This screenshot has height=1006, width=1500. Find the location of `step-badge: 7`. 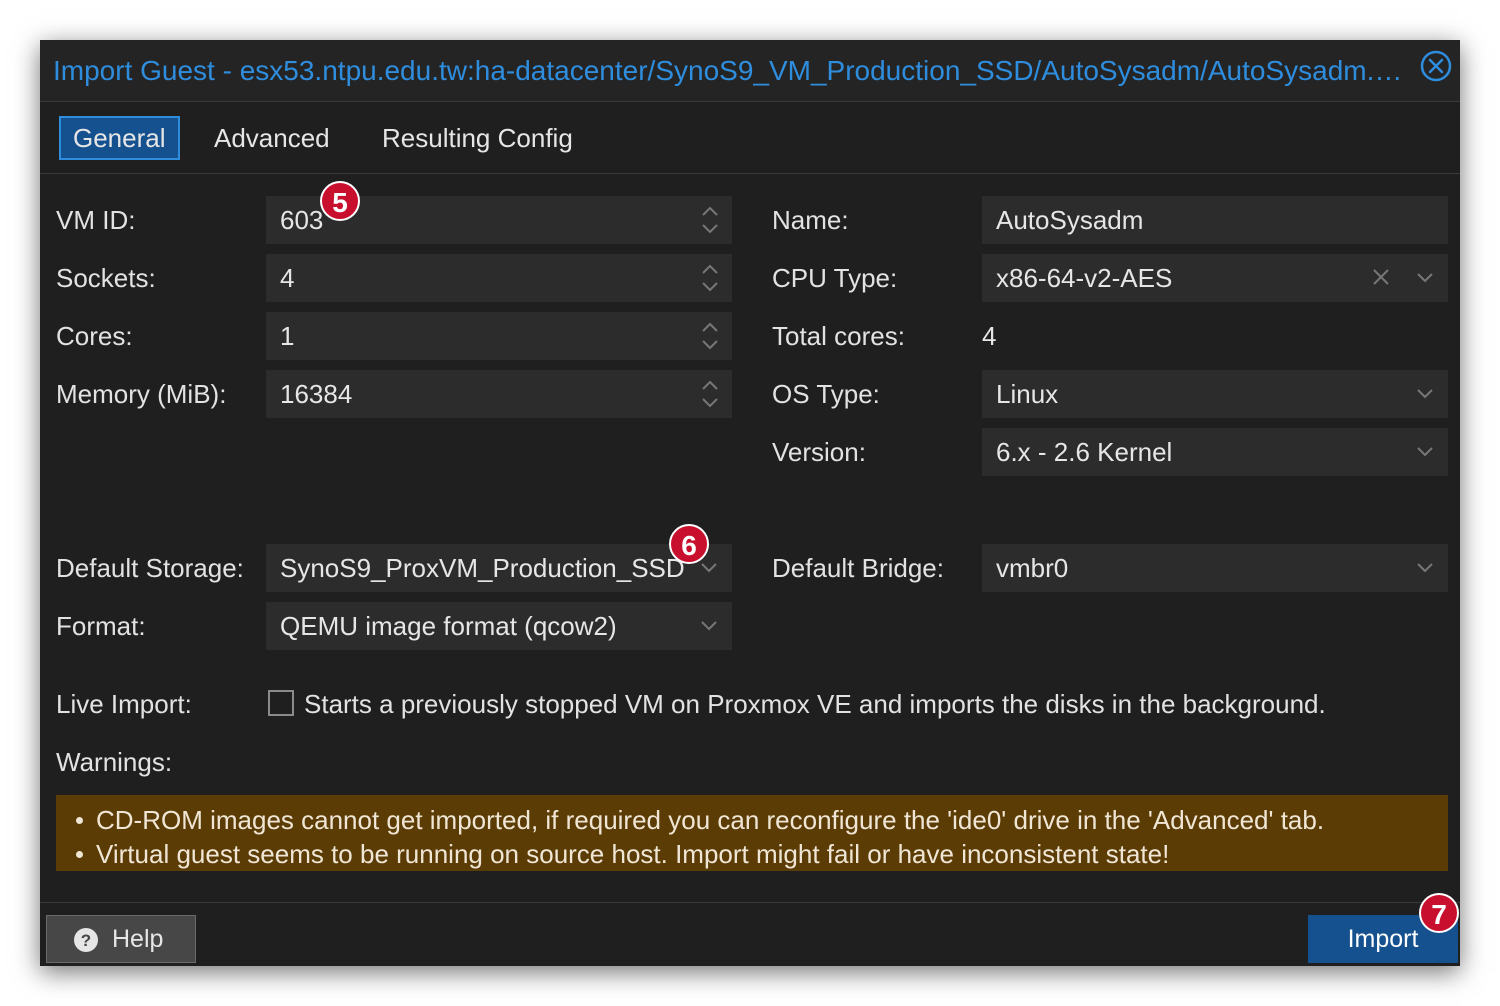

step-badge: 7 is located at coordinates (1439, 913).